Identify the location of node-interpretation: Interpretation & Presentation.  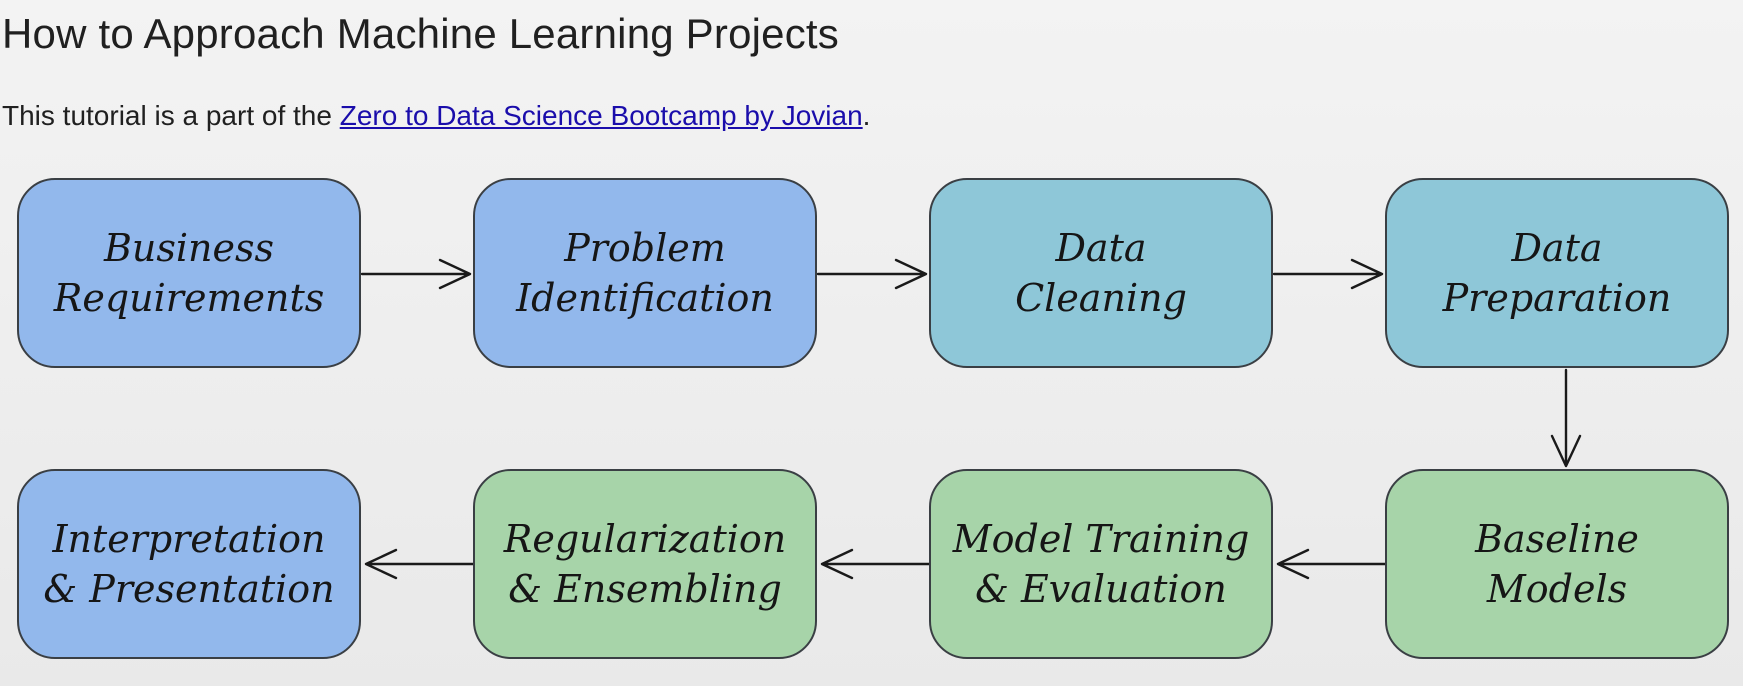
(189, 564).